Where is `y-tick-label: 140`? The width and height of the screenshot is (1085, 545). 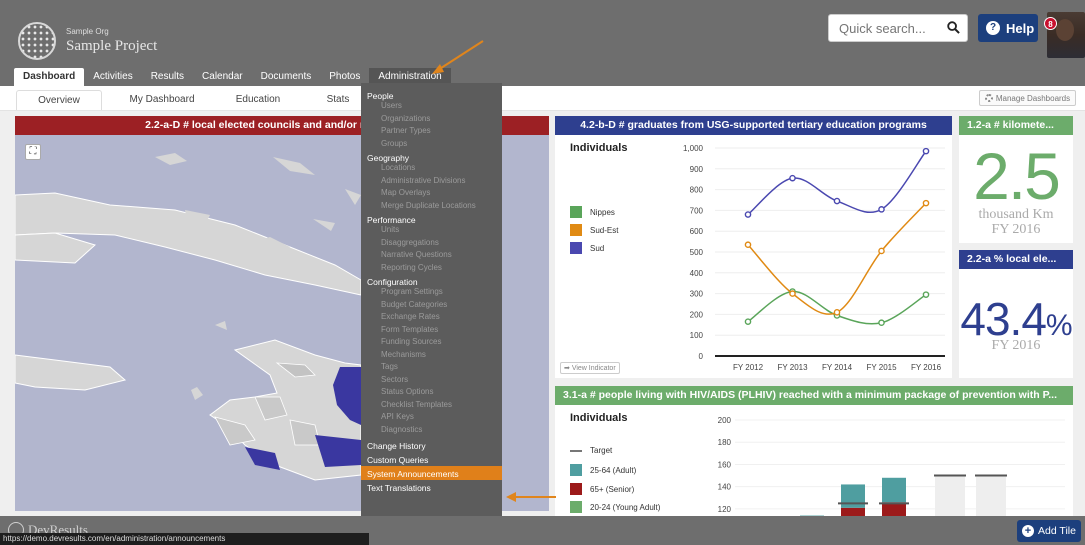
y-tick-label: 140 is located at coordinates (725, 487).